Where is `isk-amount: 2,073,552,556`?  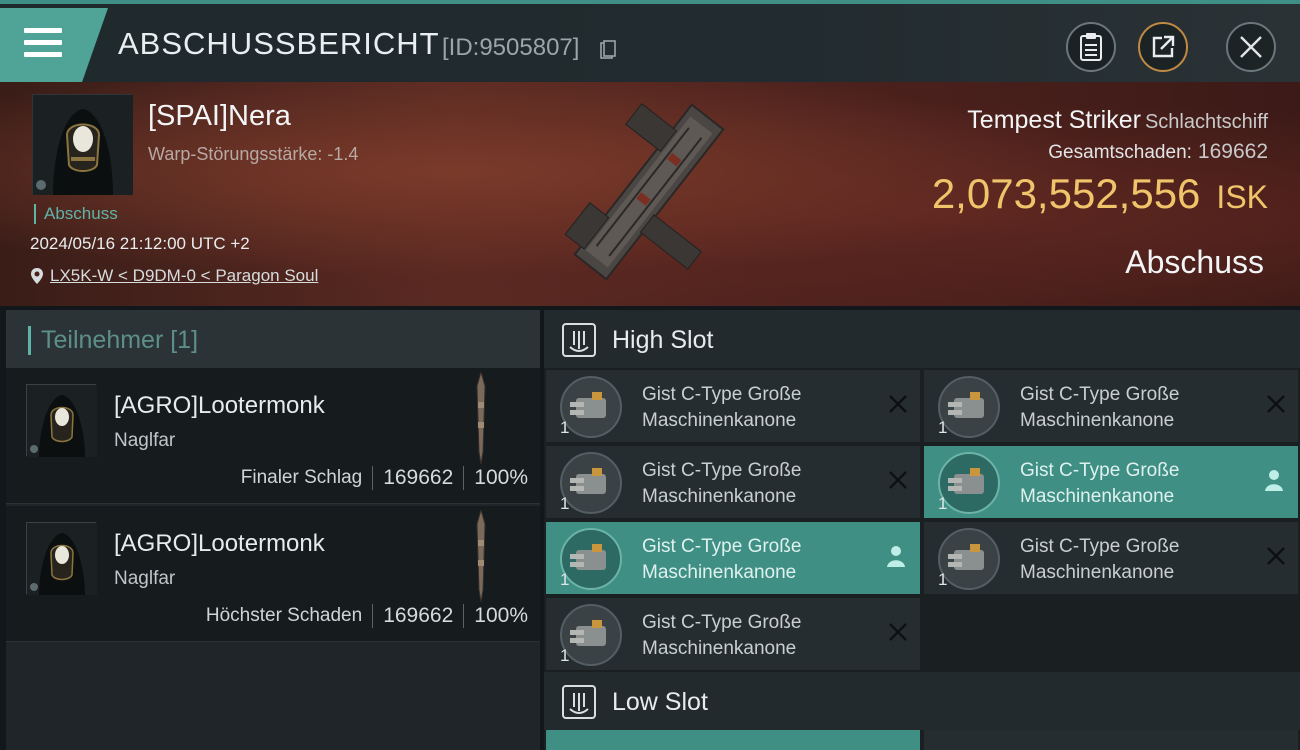
isk-amount: 2,073,552,556 is located at coordinates (1066, 193).